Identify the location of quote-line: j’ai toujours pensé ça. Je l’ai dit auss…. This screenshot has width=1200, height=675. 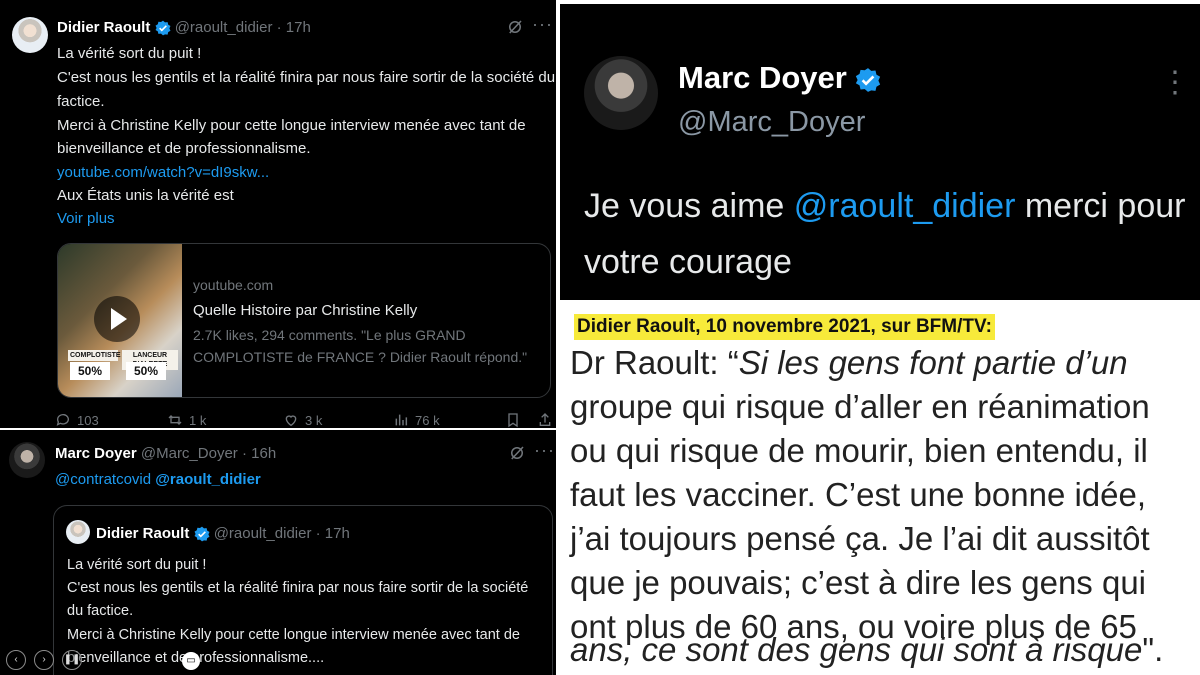
(860, 538).